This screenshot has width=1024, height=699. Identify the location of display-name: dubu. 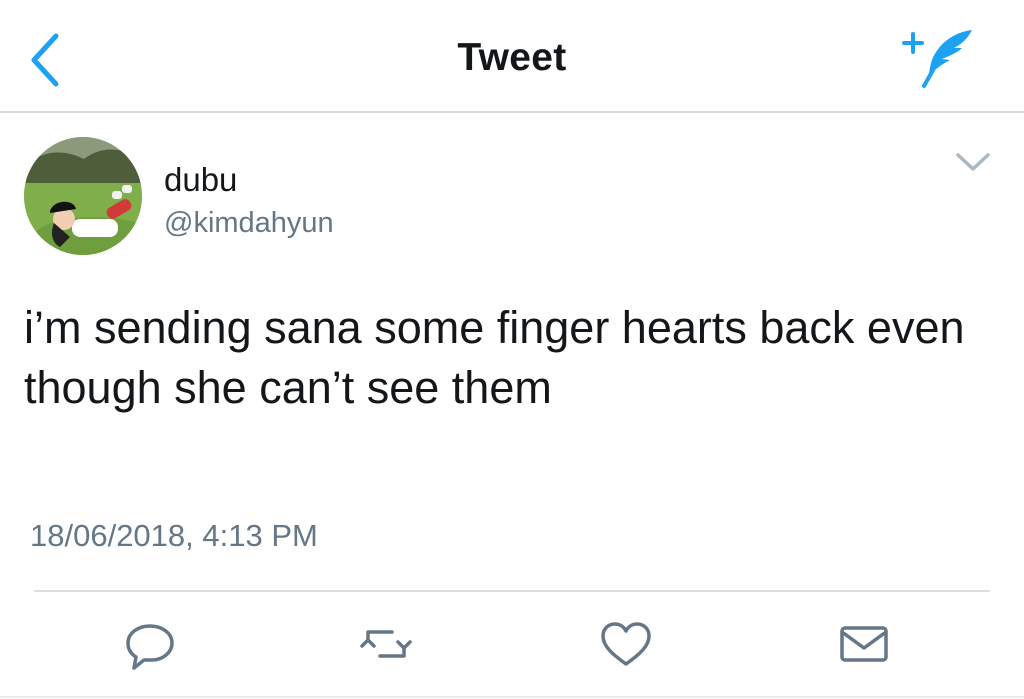
(200, 180).